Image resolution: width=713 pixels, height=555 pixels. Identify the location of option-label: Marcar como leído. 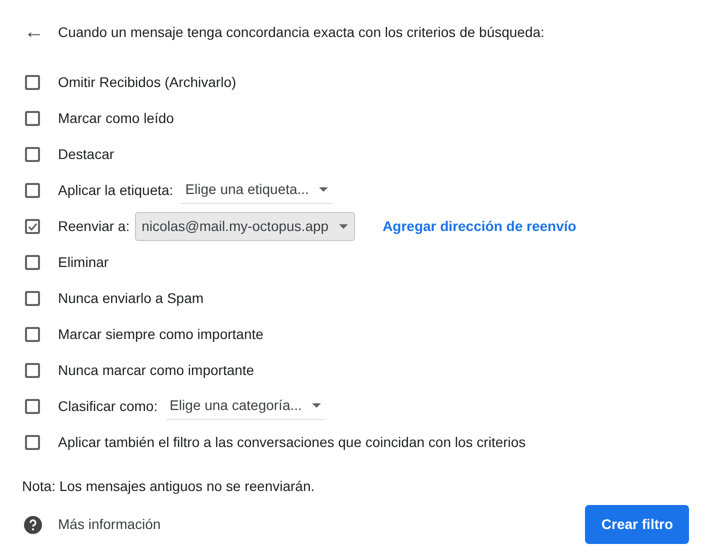
(116, 118).